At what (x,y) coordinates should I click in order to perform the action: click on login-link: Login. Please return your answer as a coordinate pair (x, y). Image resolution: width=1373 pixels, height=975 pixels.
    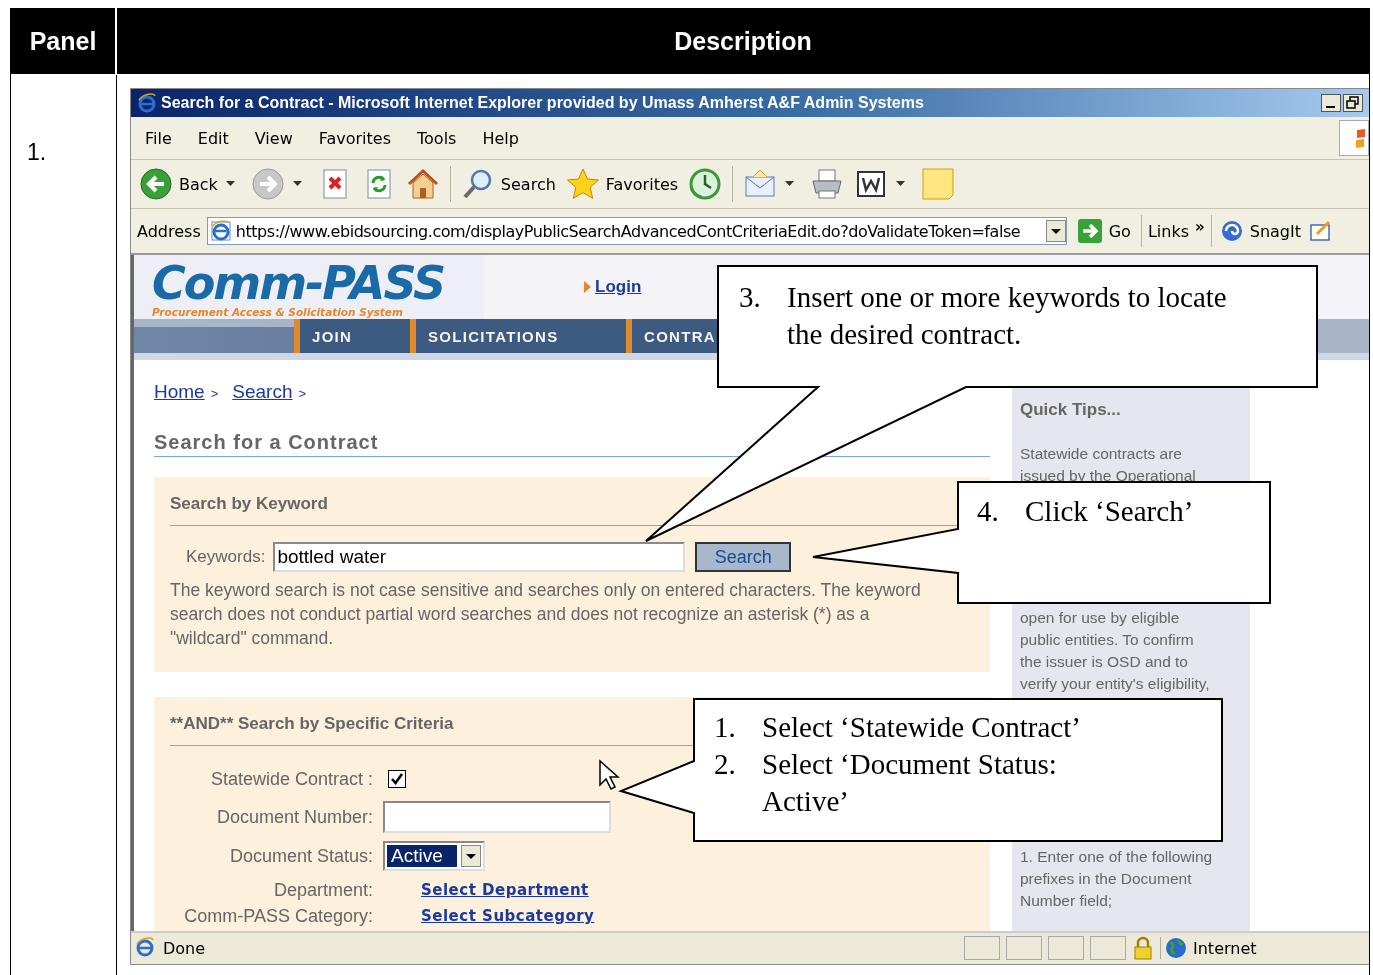
    Looking at the image, I should click on (618, 287).